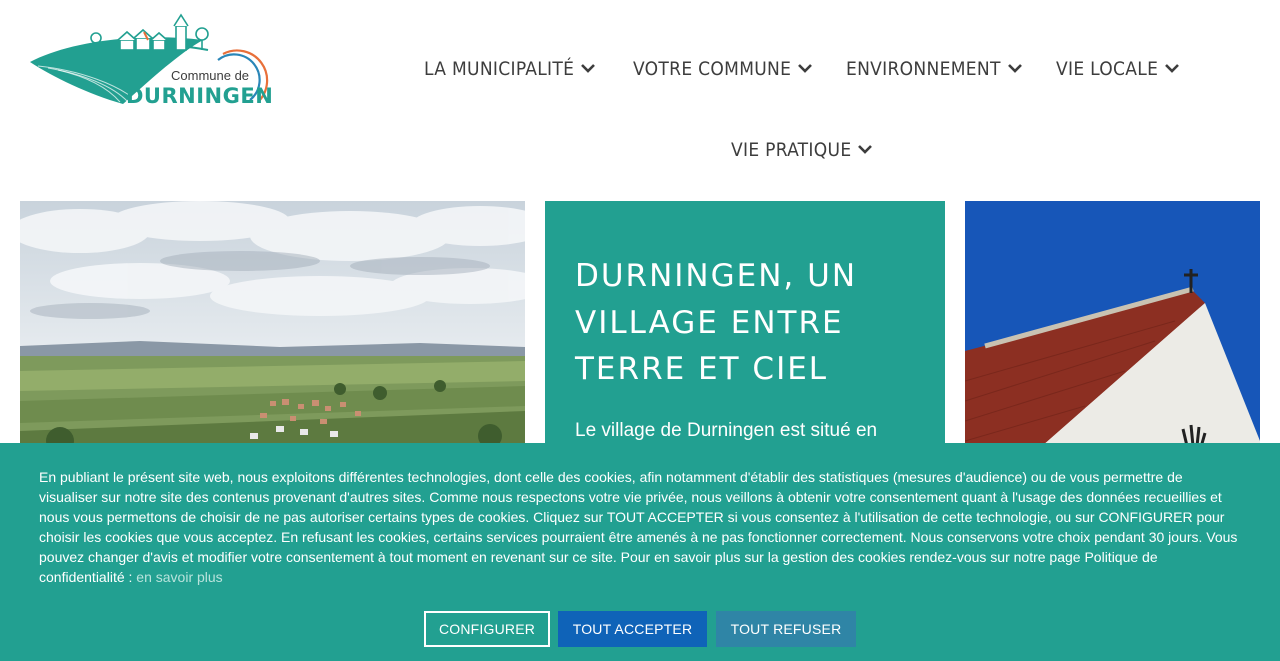  I want to click on configure-button: CONFIGURER, so click(487, 629).